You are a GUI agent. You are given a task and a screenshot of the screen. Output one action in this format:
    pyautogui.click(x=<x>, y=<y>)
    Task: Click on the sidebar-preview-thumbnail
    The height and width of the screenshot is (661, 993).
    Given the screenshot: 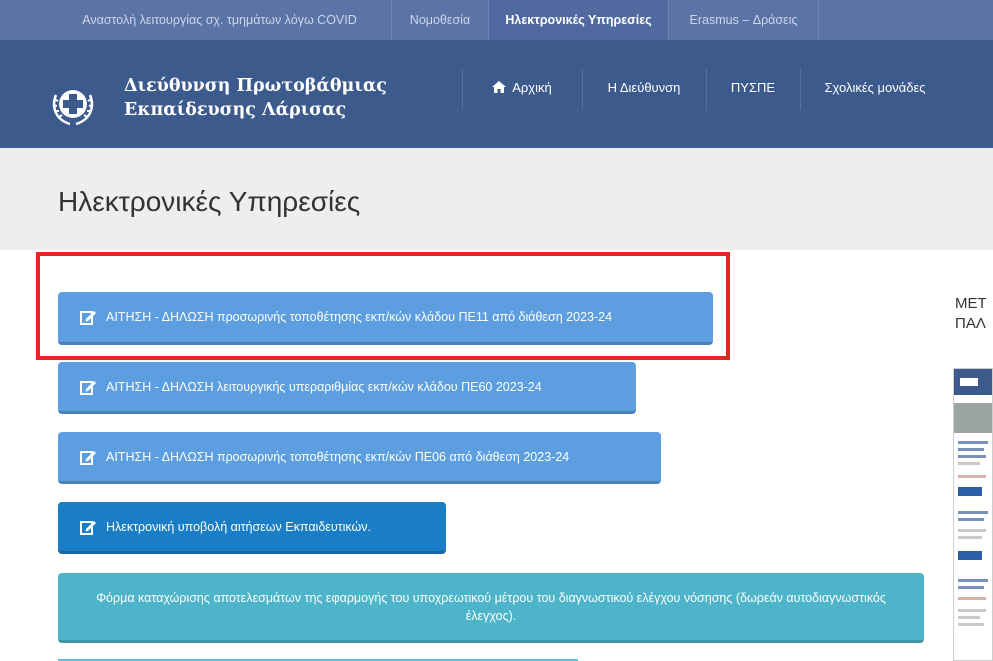 What is the action you would take?
    pyautogui.click(x=973, y=514)
    